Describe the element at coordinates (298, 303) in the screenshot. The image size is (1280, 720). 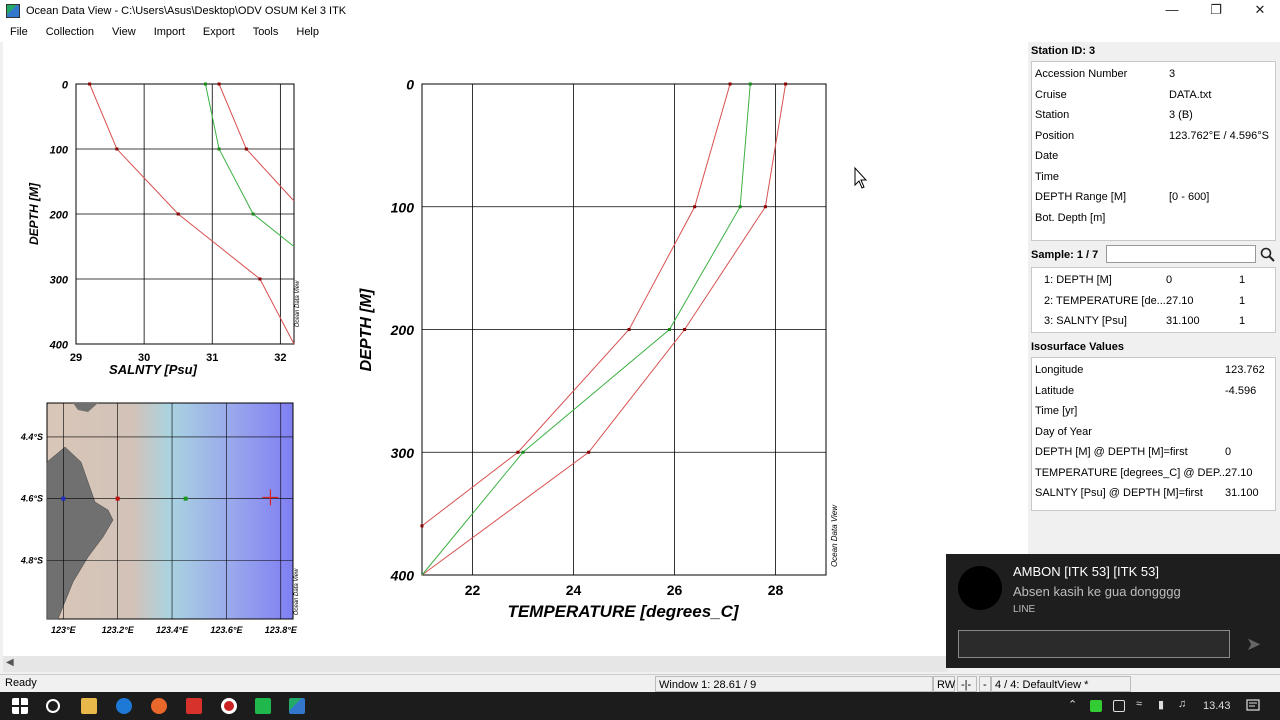
I see `salinity-watermark: Ocean Data View` at that location.